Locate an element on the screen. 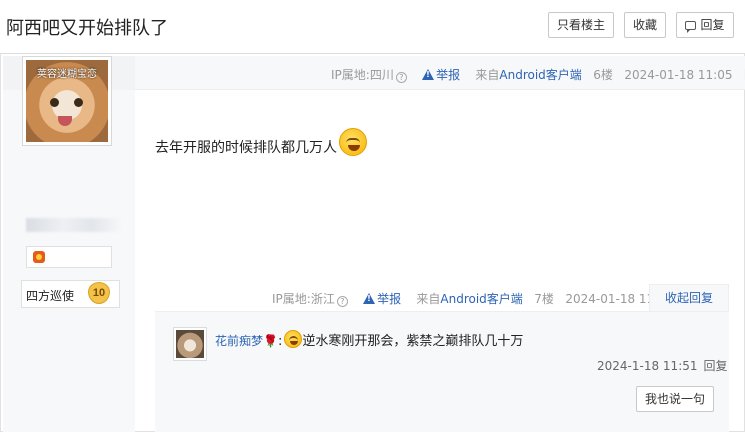 The image size is (745, 432). post-content: 去年开服的时候排队都几万人 is located at coordinates (261, 142).